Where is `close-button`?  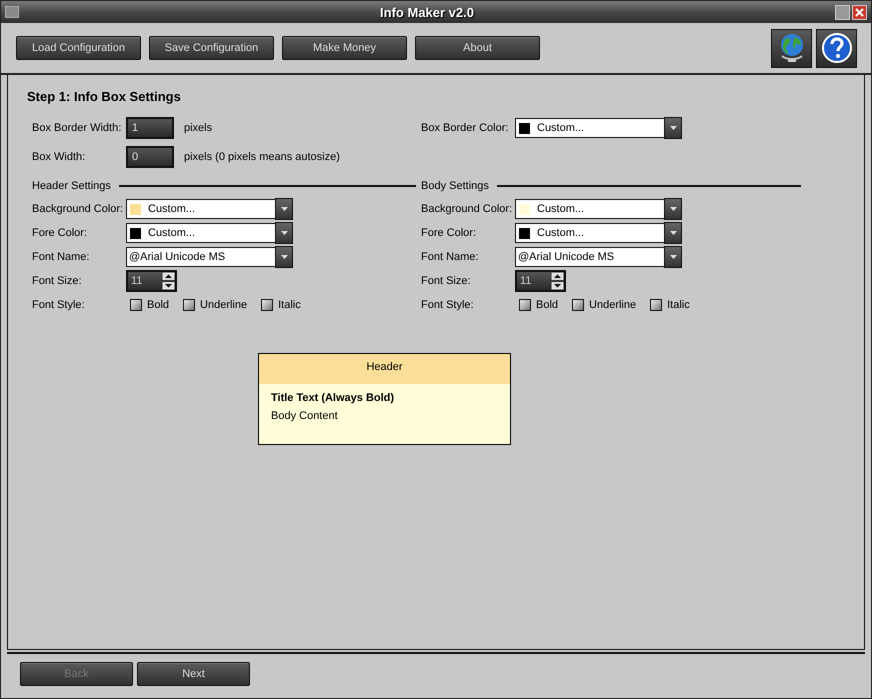
close-button is located at coordinates (859, 12).